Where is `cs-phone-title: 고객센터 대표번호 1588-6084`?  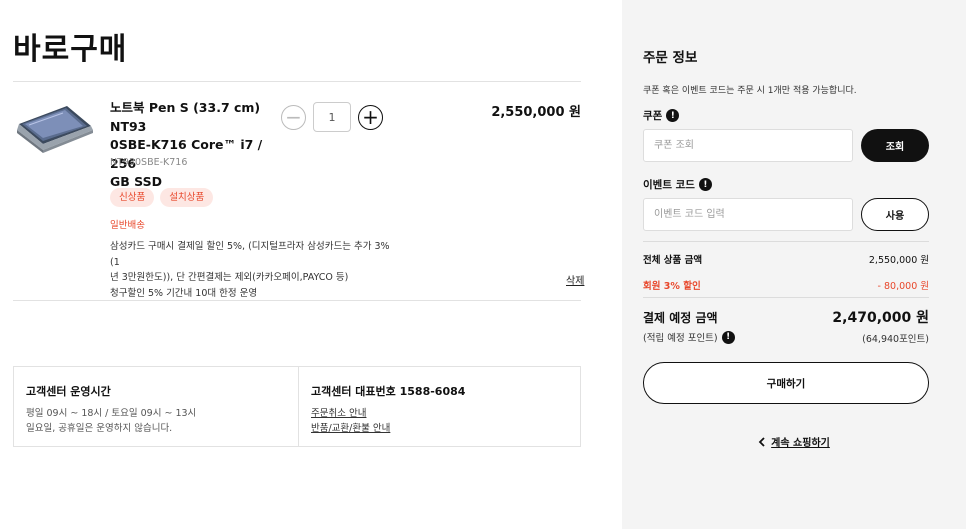
cs-phone-title: 고객센터 대표번호 1588-6084 is located at coordinates (388, 391).